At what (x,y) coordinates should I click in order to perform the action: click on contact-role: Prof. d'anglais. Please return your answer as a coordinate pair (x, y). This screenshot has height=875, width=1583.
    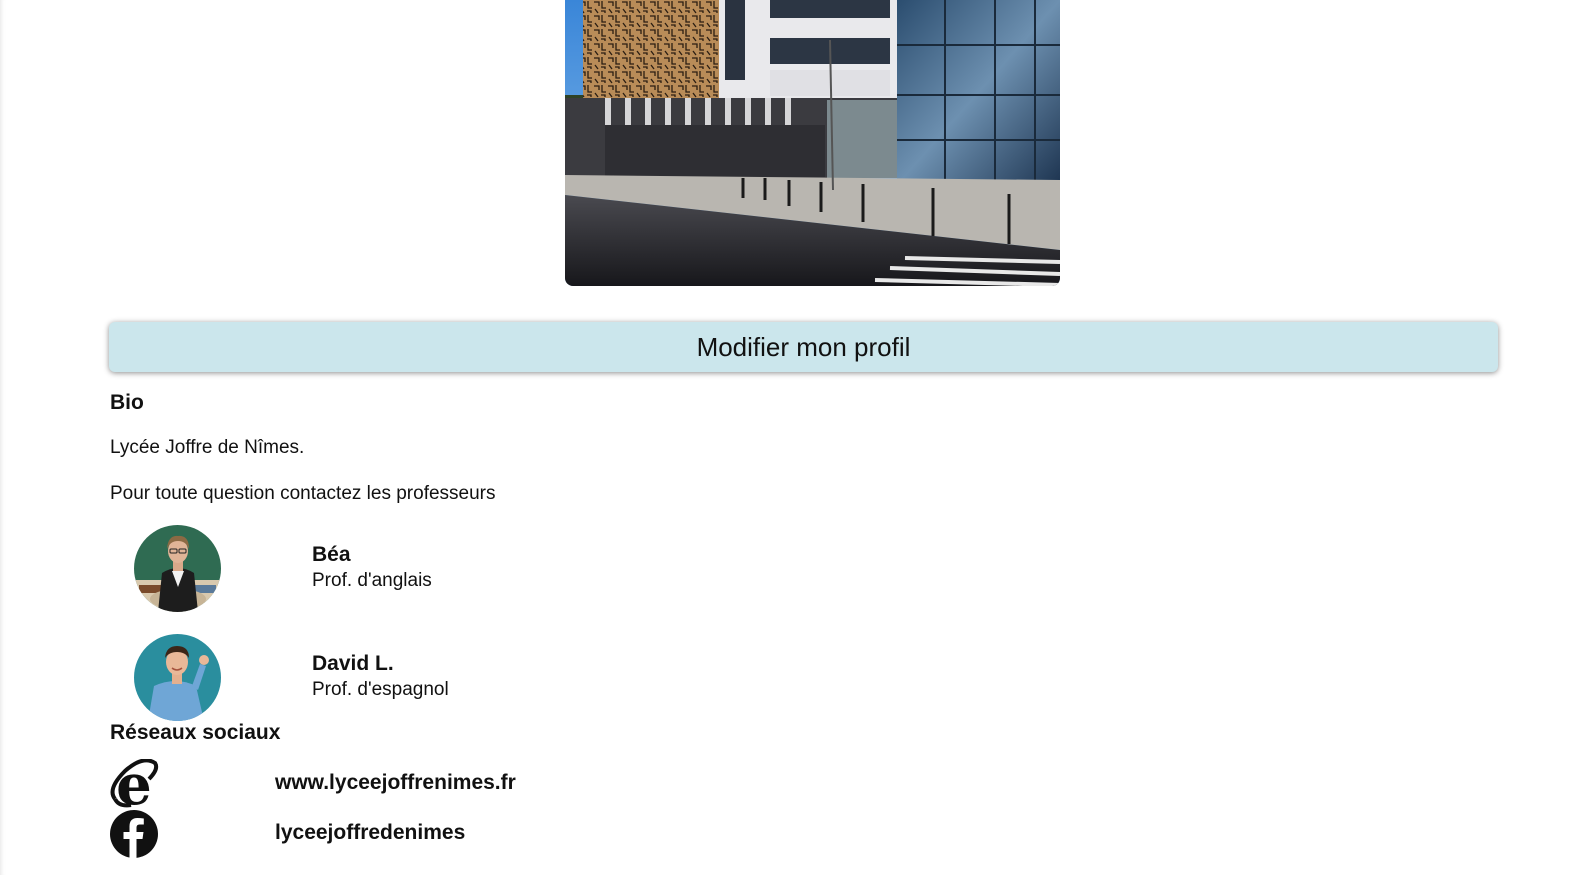
    Looking at the image, I should click on (372, 580).